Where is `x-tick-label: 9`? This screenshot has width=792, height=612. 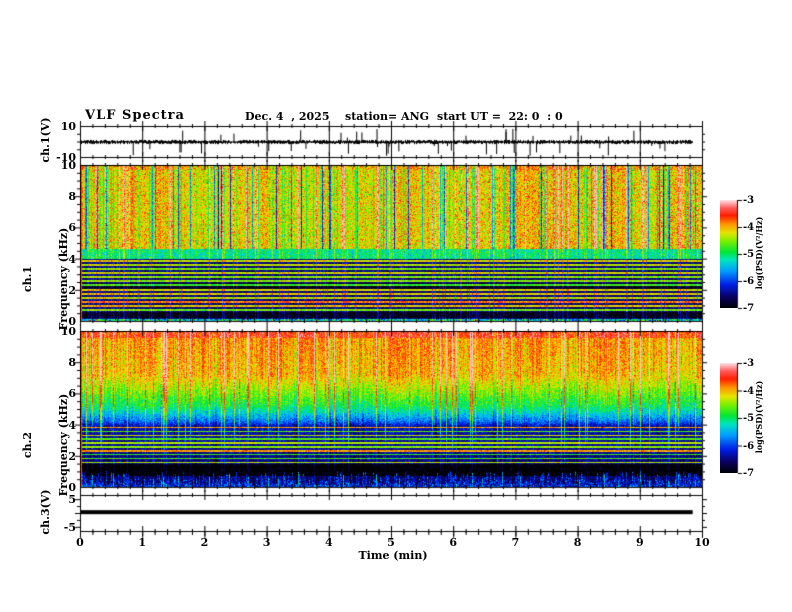
x-tick-label: 9 is located at coordinates (639, 542).